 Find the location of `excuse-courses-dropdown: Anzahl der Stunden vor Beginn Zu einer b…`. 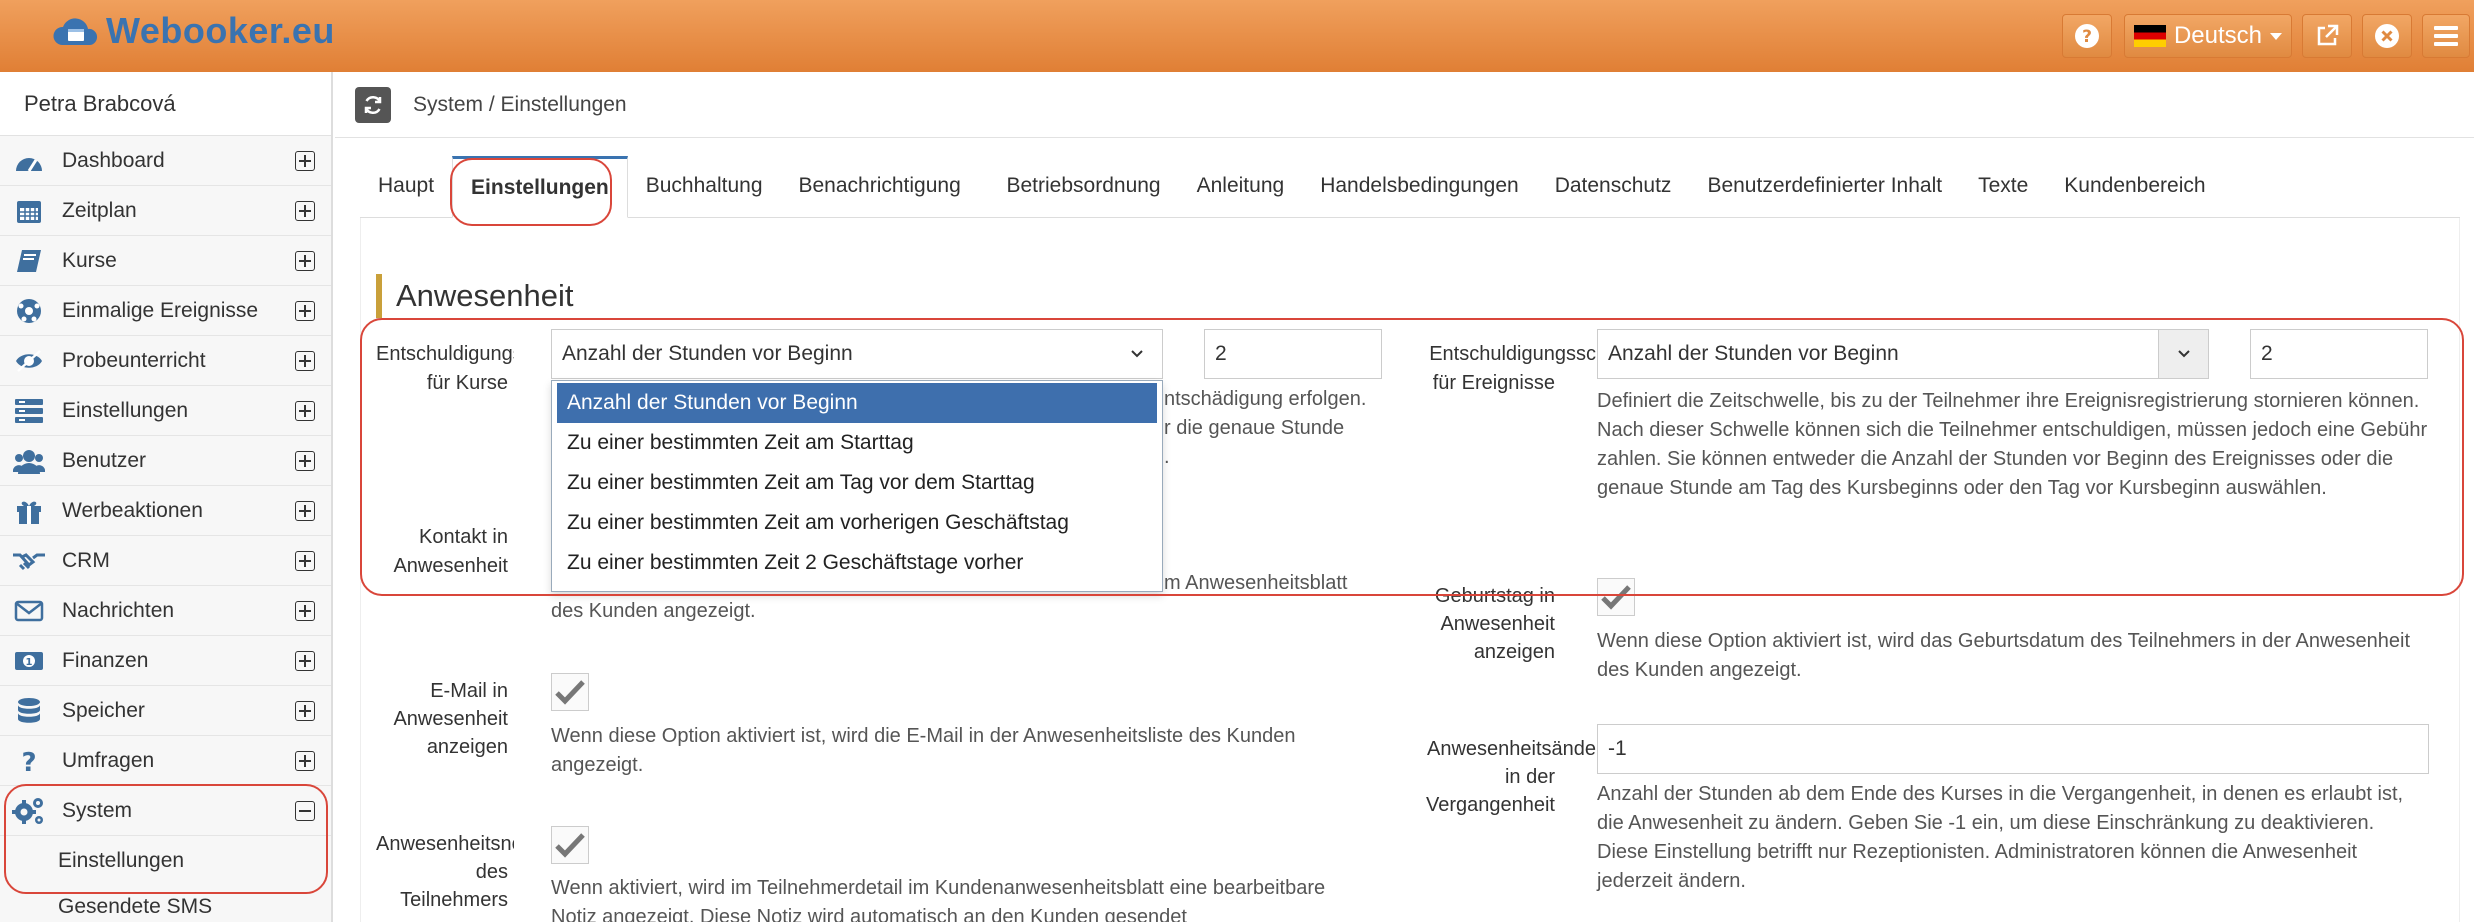

excuse-courses-dropdown: Anzahl der Stunden vor Beginn Zu einer b… is located at coordinates (857, 486).